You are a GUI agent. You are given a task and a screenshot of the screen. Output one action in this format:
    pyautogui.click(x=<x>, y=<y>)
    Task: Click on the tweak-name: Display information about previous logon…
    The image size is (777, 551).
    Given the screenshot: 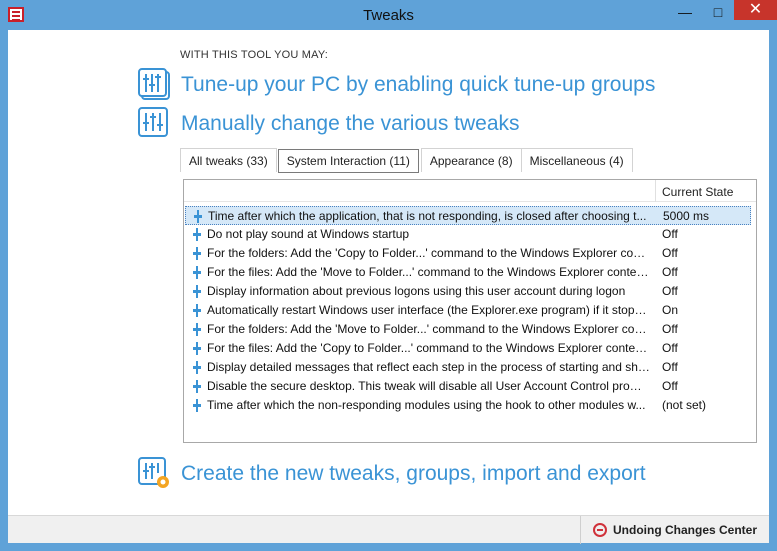 What is the action you would take?
    pyautogui.click(x=416, y=291)
    